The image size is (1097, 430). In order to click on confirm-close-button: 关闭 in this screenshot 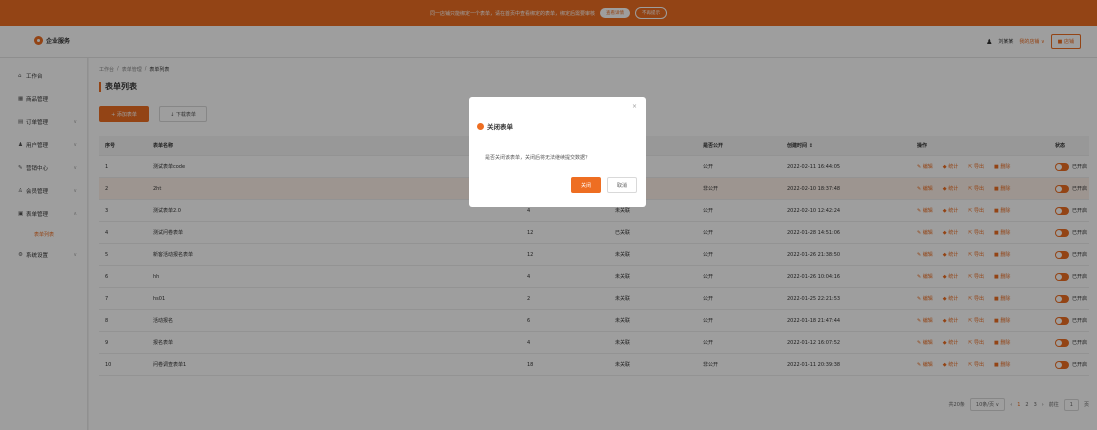, I will do `click(586, 185)`.